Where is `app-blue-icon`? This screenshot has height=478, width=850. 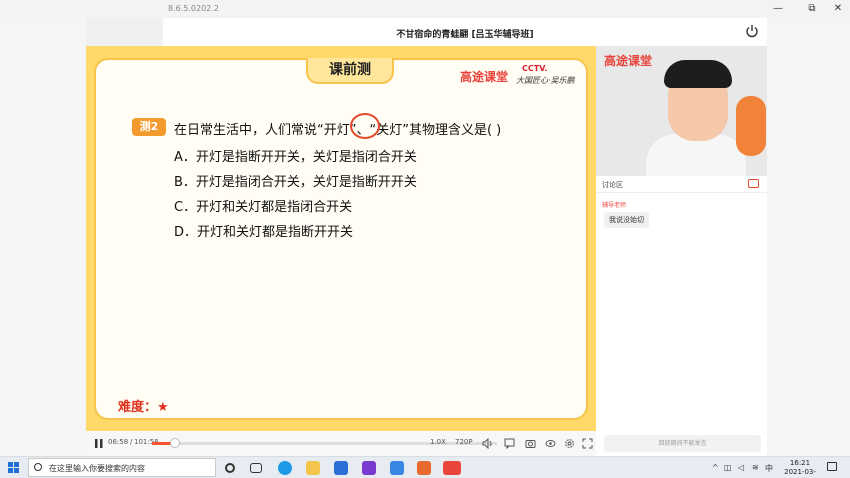
app-blue-icon is located at coordinates (397, 468).